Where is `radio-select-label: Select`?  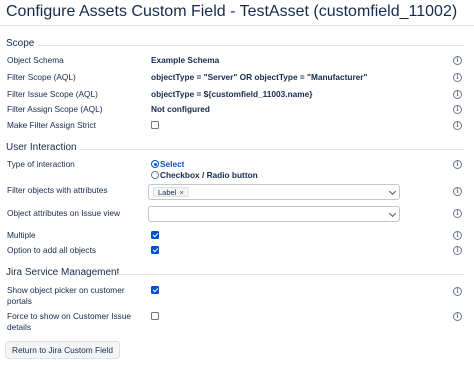 radio-select-label: Select is located at coordinates (172, 164).